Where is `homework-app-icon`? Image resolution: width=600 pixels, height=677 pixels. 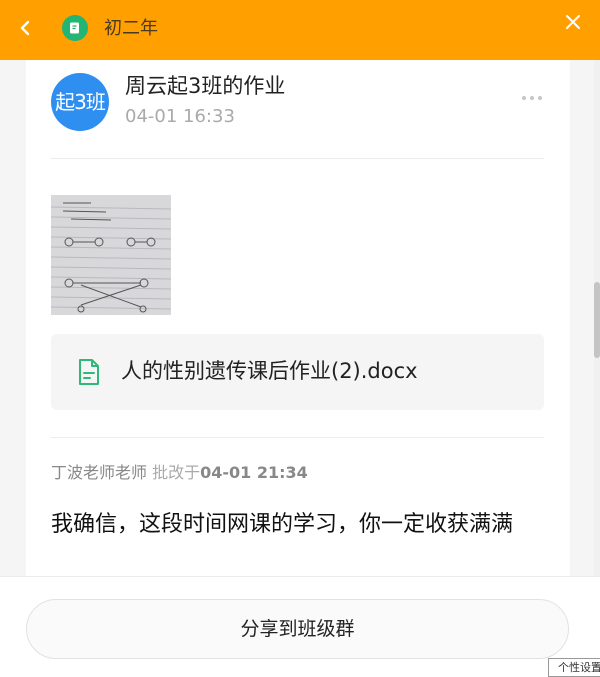 homework-app-icon is located at coordinates (75, 28).